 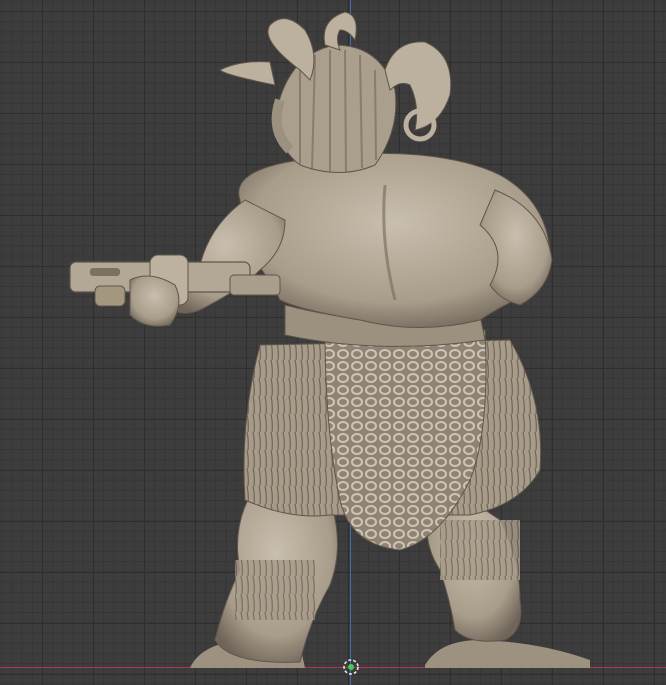 What do you see at coordinates (275, 590) in the screenshot?
I see `left-leg-fur` at bounding box center [275, 590].